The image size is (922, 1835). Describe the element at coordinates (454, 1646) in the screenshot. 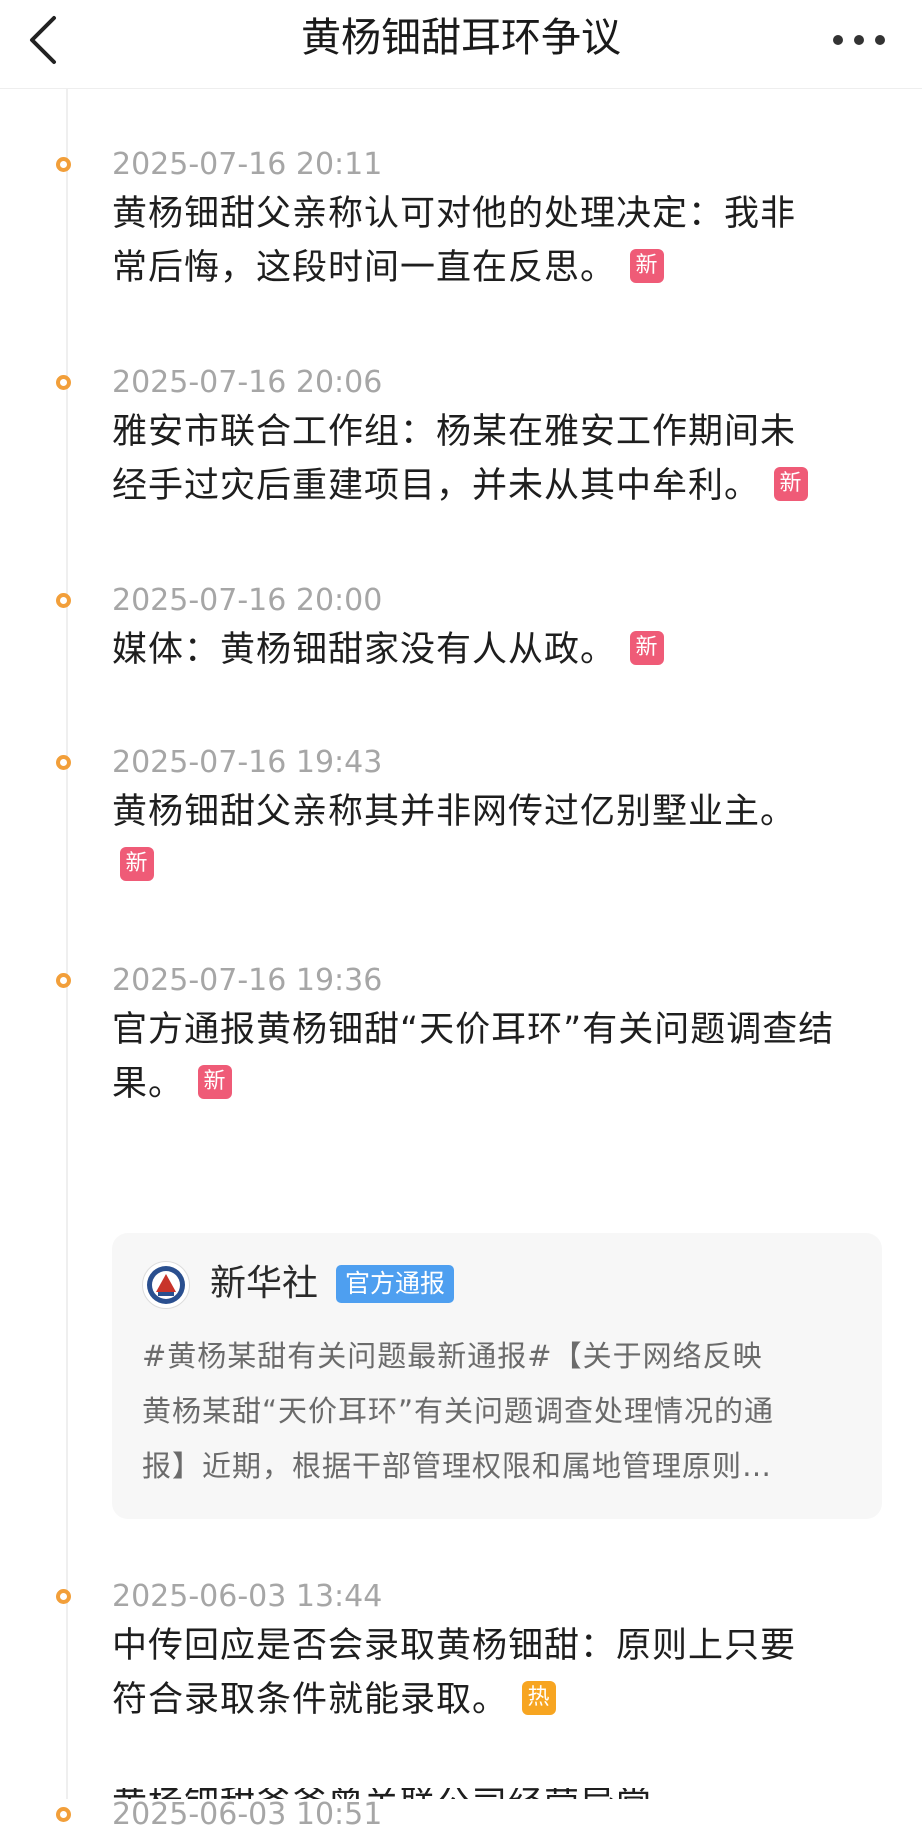

I see `headline-line: 中传回应是否会录取黄杨钿甜：原则上只要` at that location.